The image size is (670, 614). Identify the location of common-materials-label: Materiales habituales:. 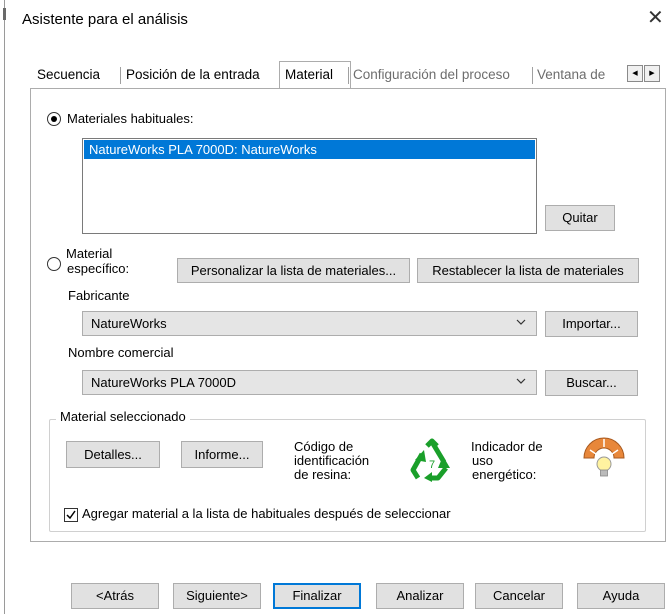
(130, 118).